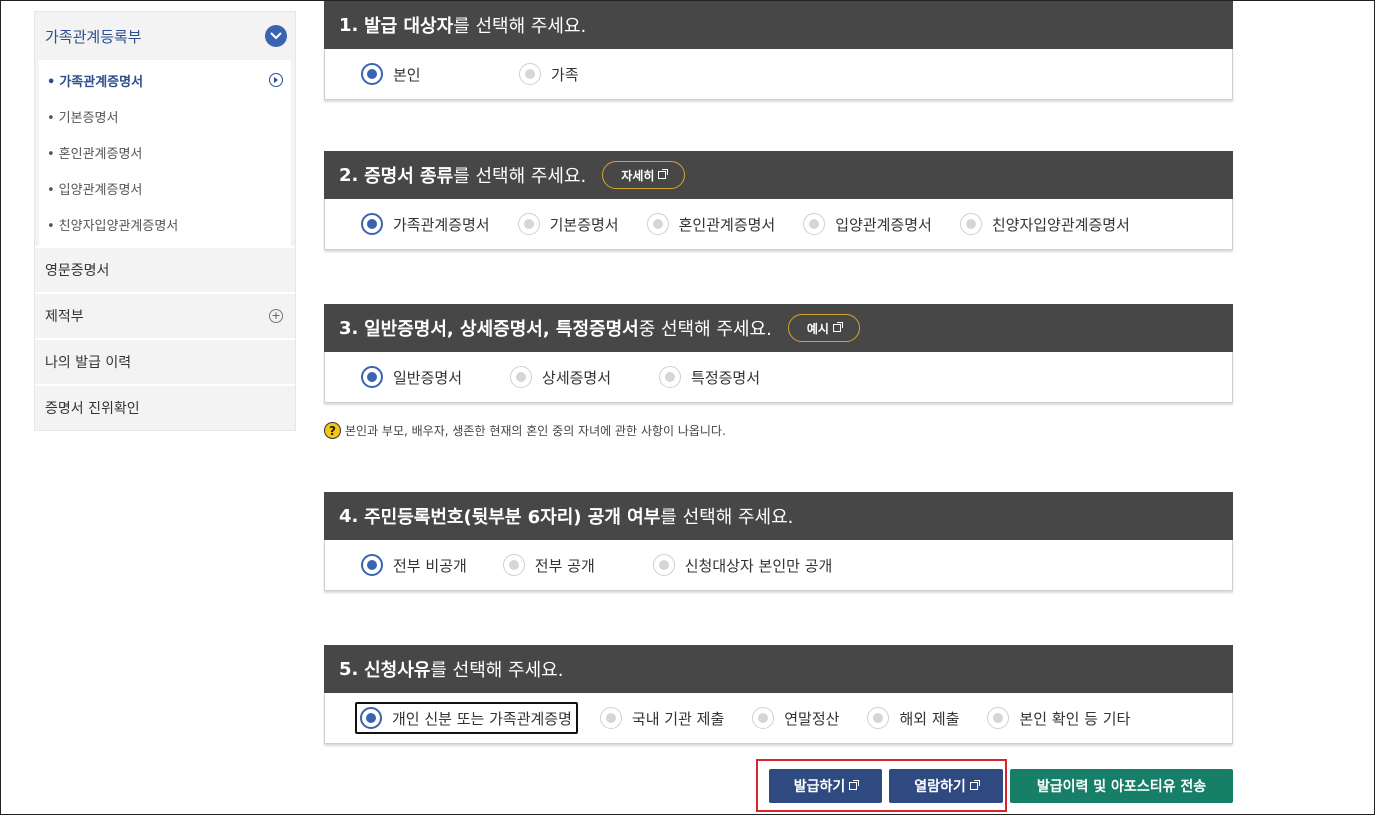 The width and height of the screenshot is (1375, 815). I want to click on chevron-down-icon, so click(276, 36).